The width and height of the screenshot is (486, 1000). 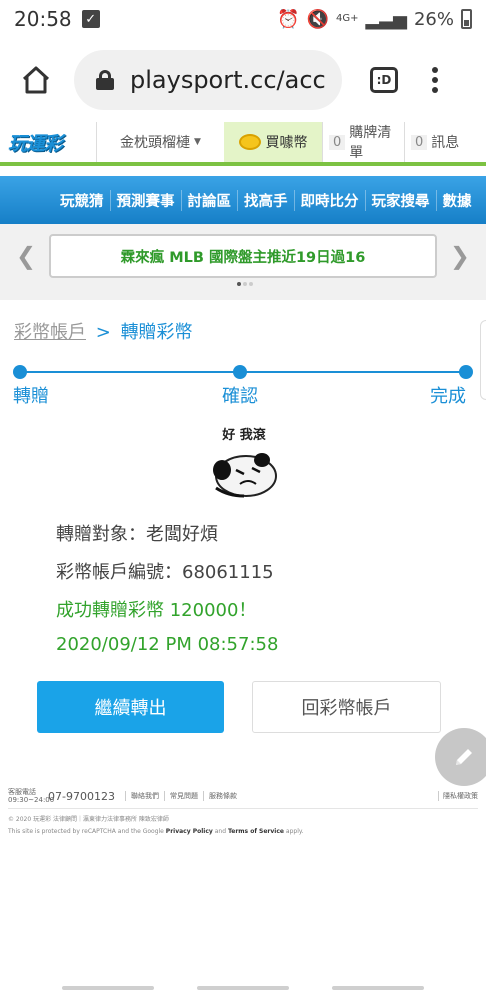 I want to click on banner-text: 霖來瘋 MLB 國際盤主推近19日過16, so click(x=243, y=257).